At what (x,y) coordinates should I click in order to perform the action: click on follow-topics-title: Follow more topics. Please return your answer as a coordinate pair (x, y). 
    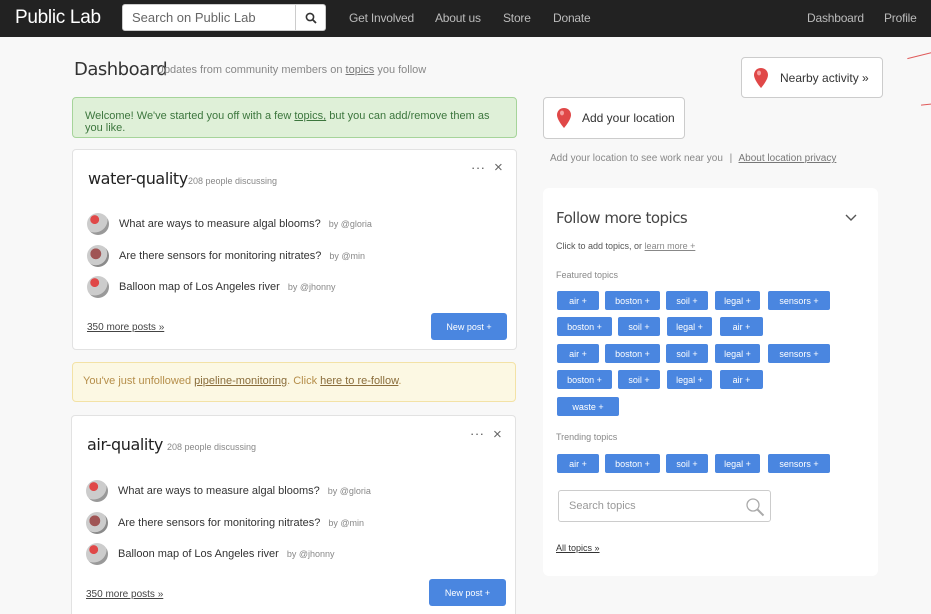
    Looking at the image, I should click on (622, 218).